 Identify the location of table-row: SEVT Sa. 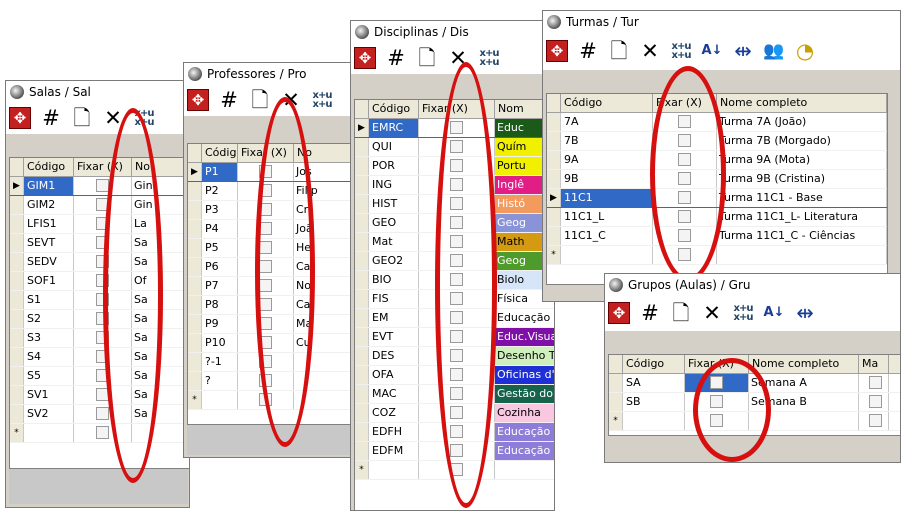
(99, 243).